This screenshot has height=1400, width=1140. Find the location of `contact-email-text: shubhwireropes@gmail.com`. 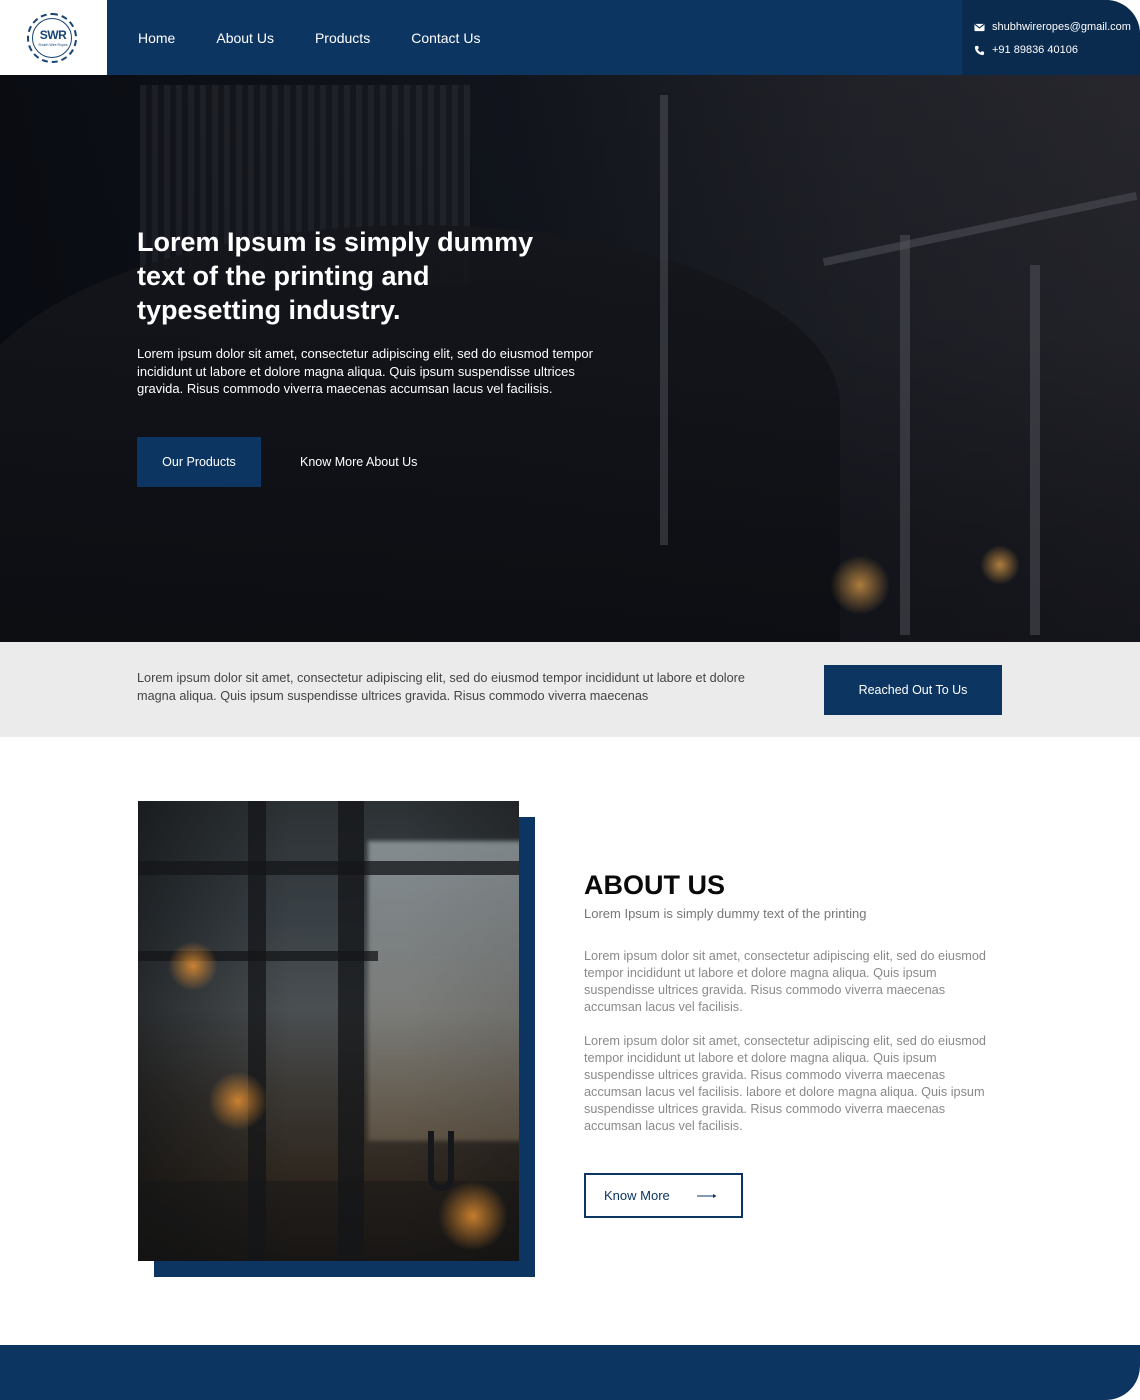

contact-email-text: shubhwireropes@gmail.com is located at coordinates (1061, 27).